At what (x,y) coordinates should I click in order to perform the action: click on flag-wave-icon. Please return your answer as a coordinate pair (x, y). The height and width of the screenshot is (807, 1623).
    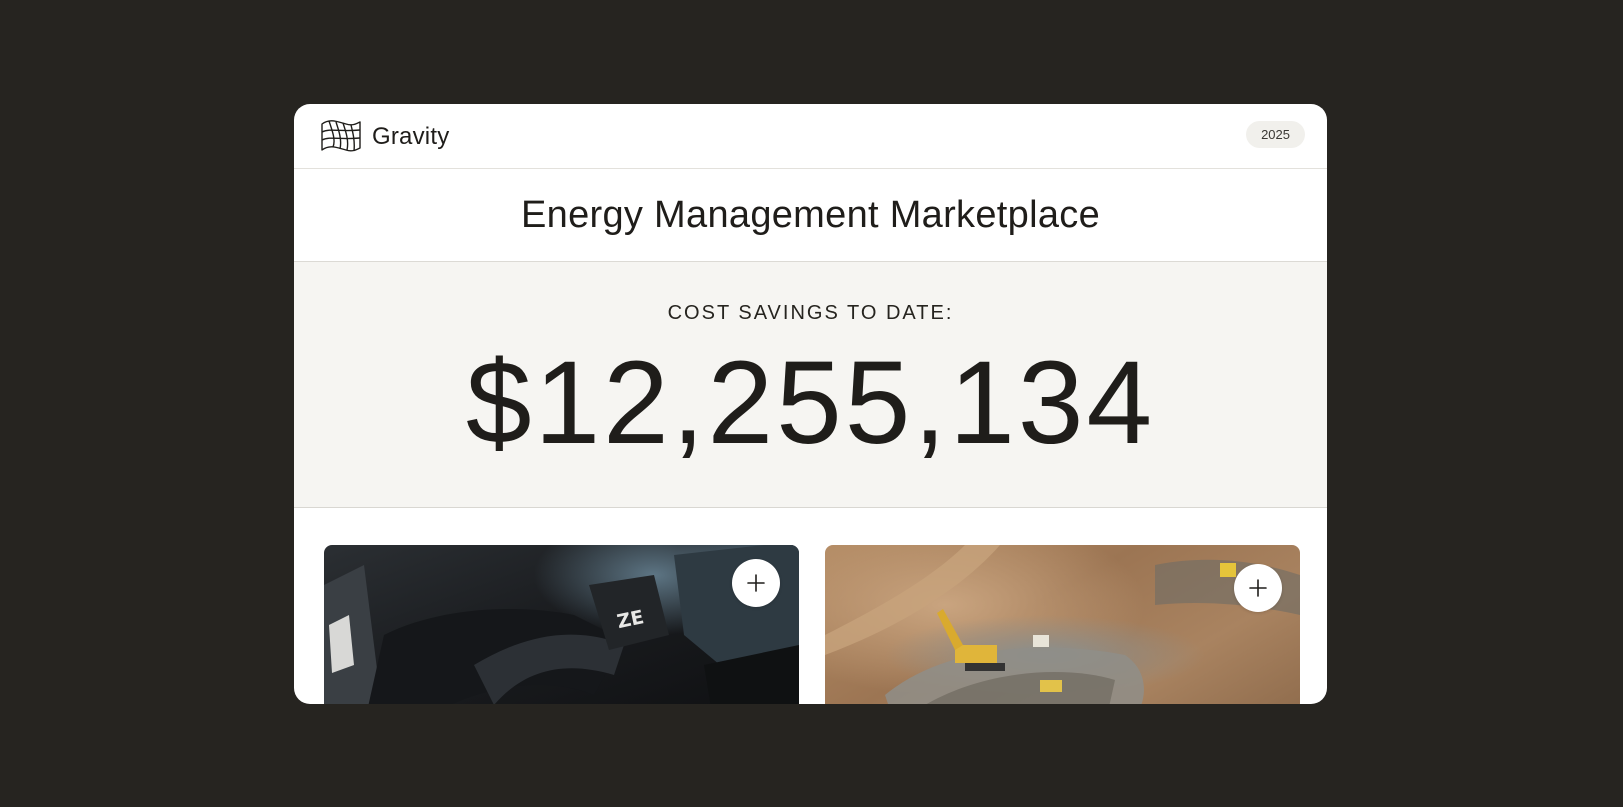
    Looking at the image, I should click on (341, 137).